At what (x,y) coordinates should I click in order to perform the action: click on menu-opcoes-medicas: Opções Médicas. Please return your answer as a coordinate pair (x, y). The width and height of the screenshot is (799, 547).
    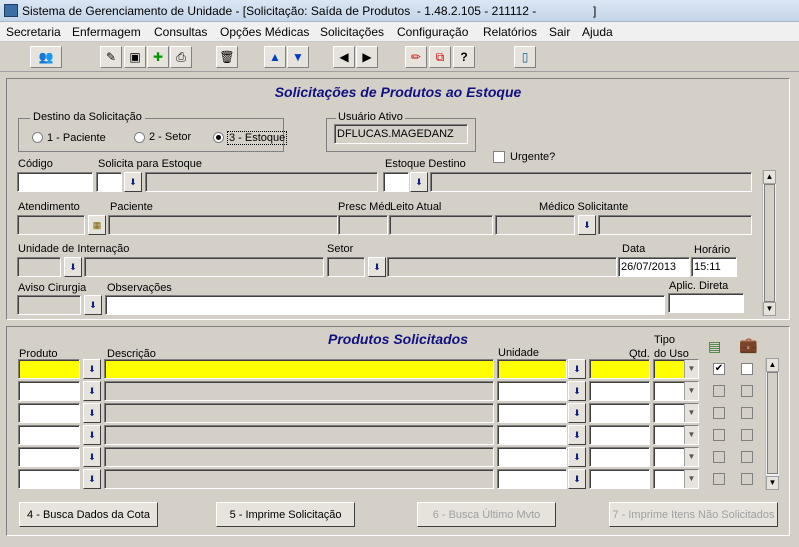
    Looking at the image, I should click on (264, 32).